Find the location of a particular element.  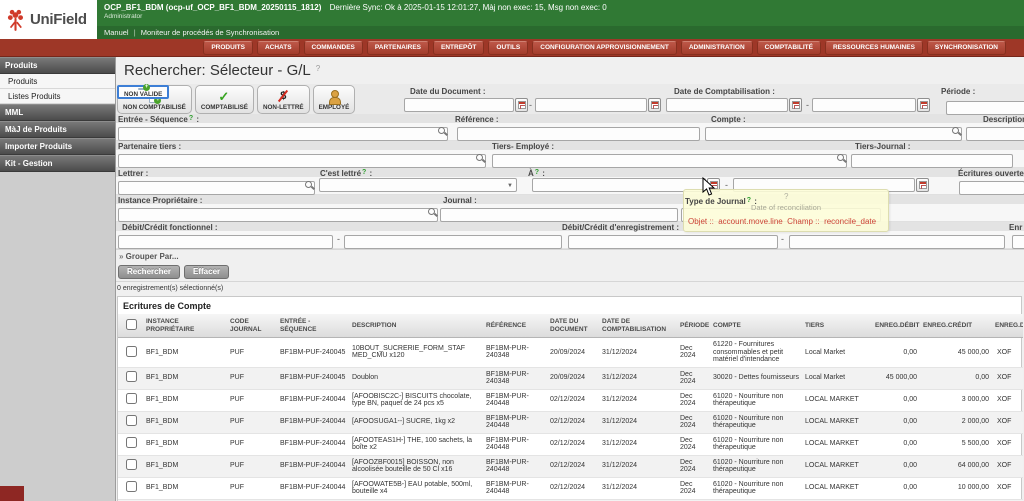

partenaire-tiers-field is located at coordinates (302, 159).